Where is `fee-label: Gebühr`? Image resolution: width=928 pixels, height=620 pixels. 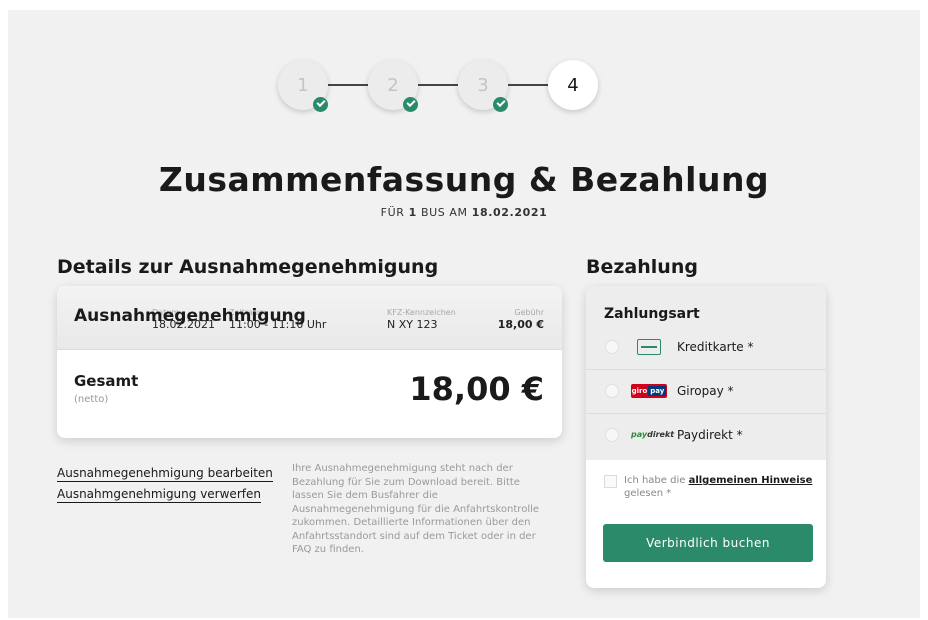 fee-label: Gebühr is located at coordinates (529, 312).